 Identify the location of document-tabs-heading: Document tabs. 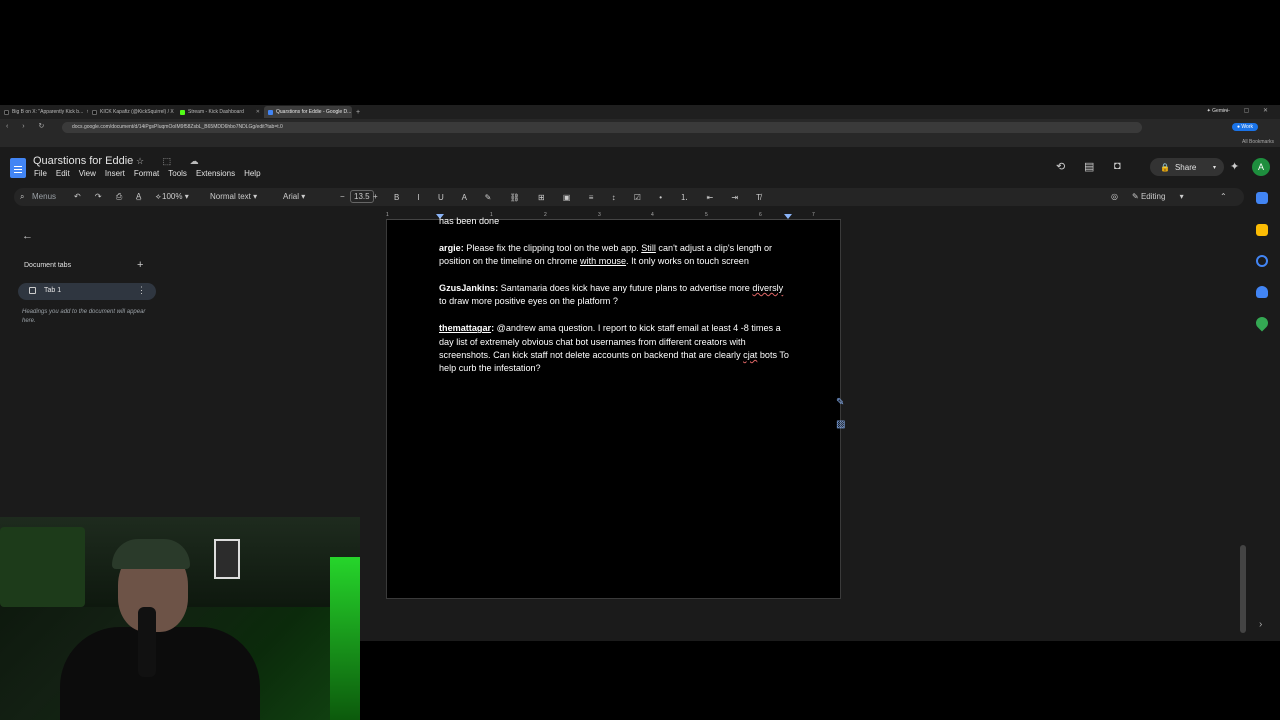
(48, 265).